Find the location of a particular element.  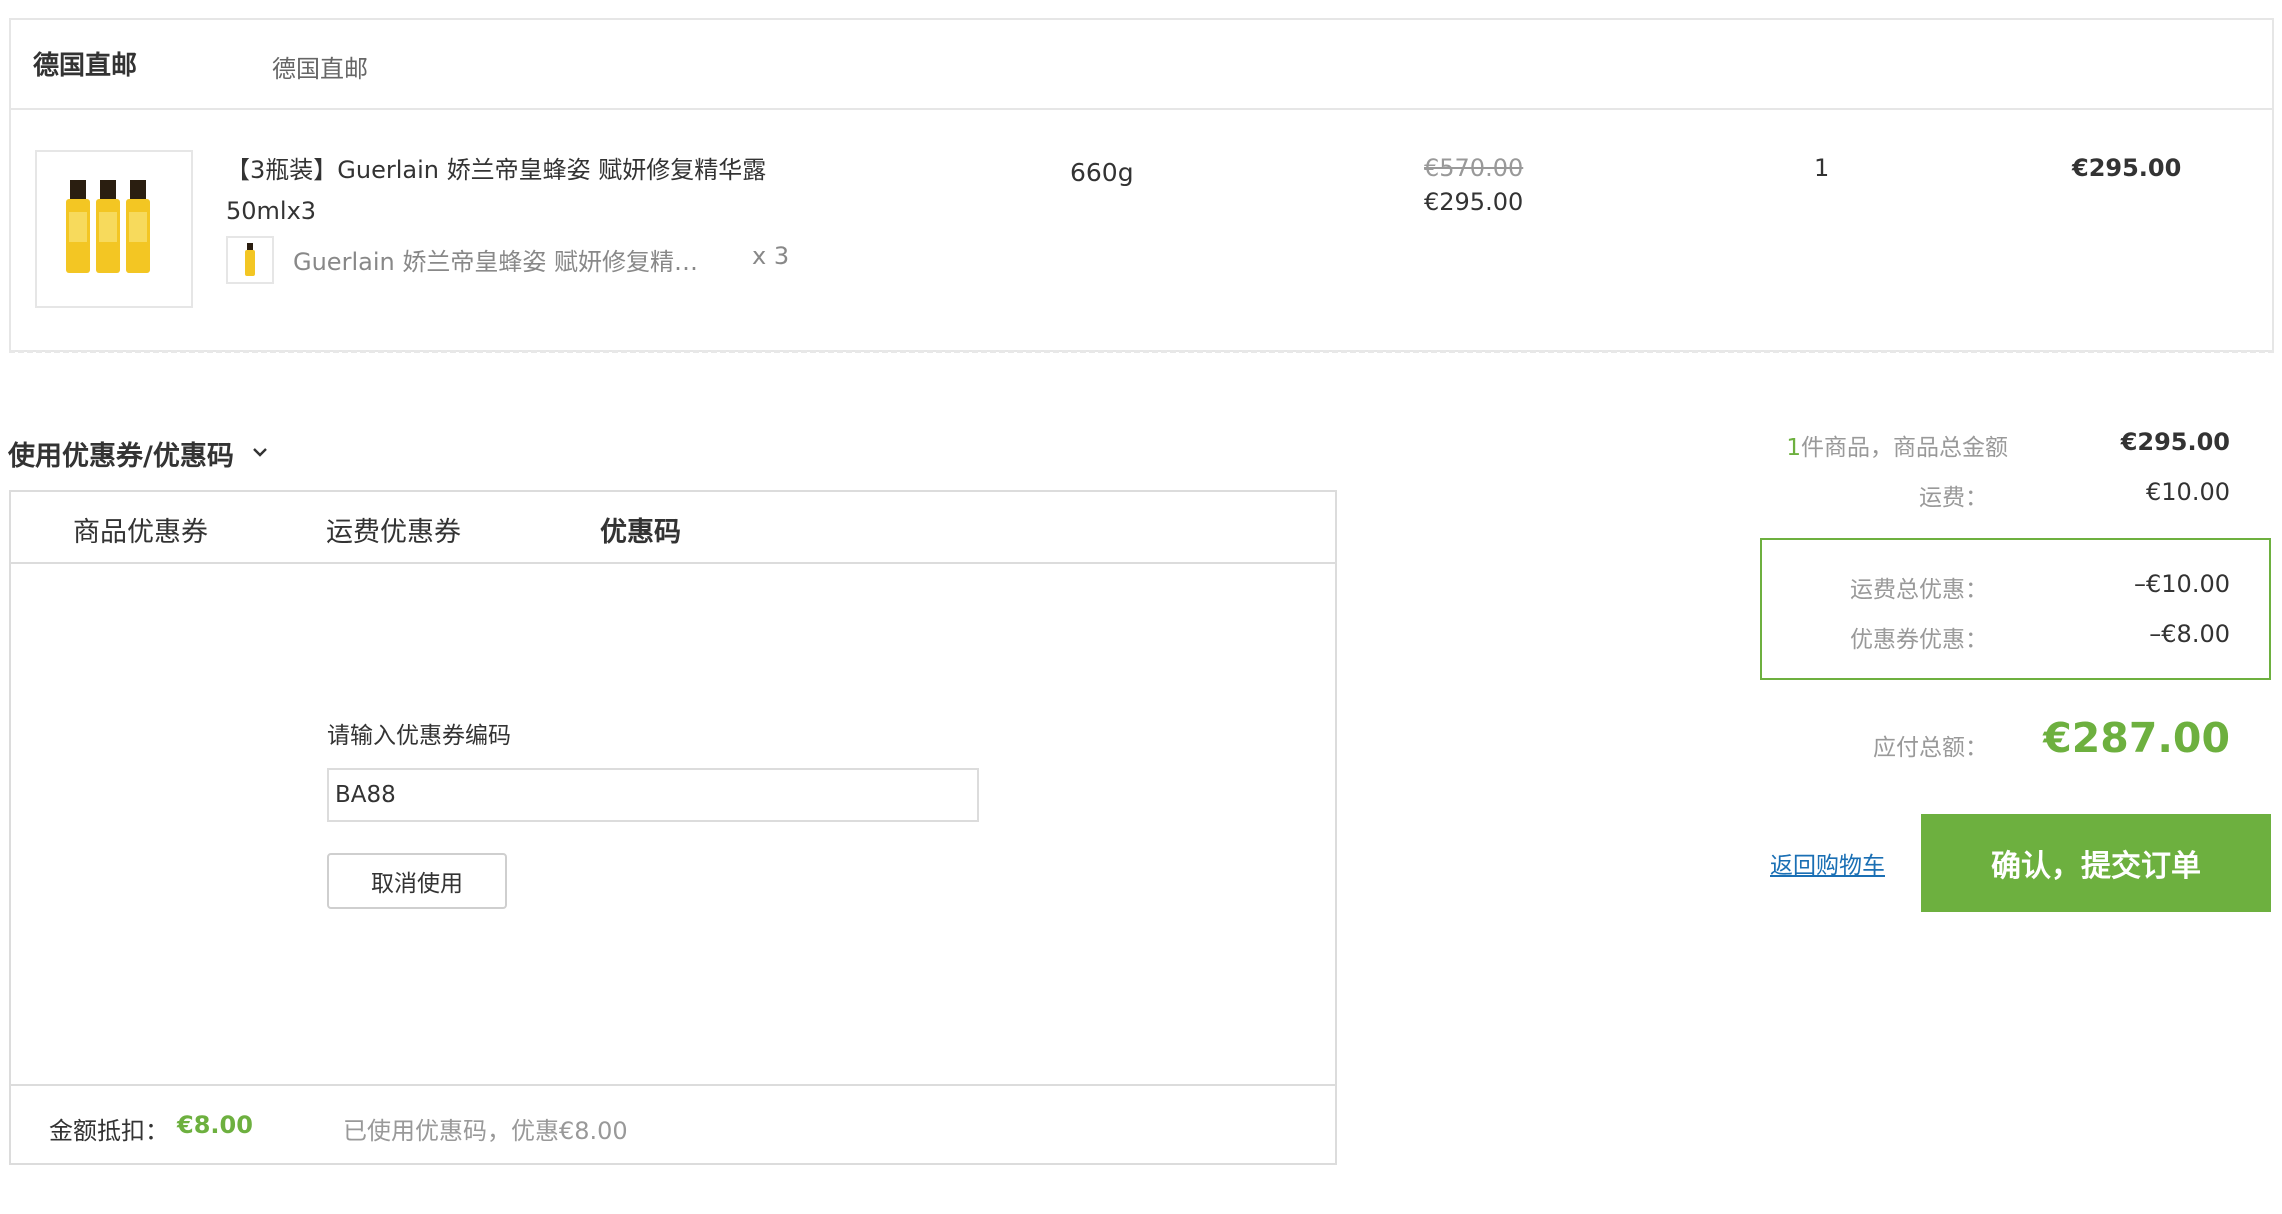

unit-price: €295.00 is located at coordinates (1474, 202).